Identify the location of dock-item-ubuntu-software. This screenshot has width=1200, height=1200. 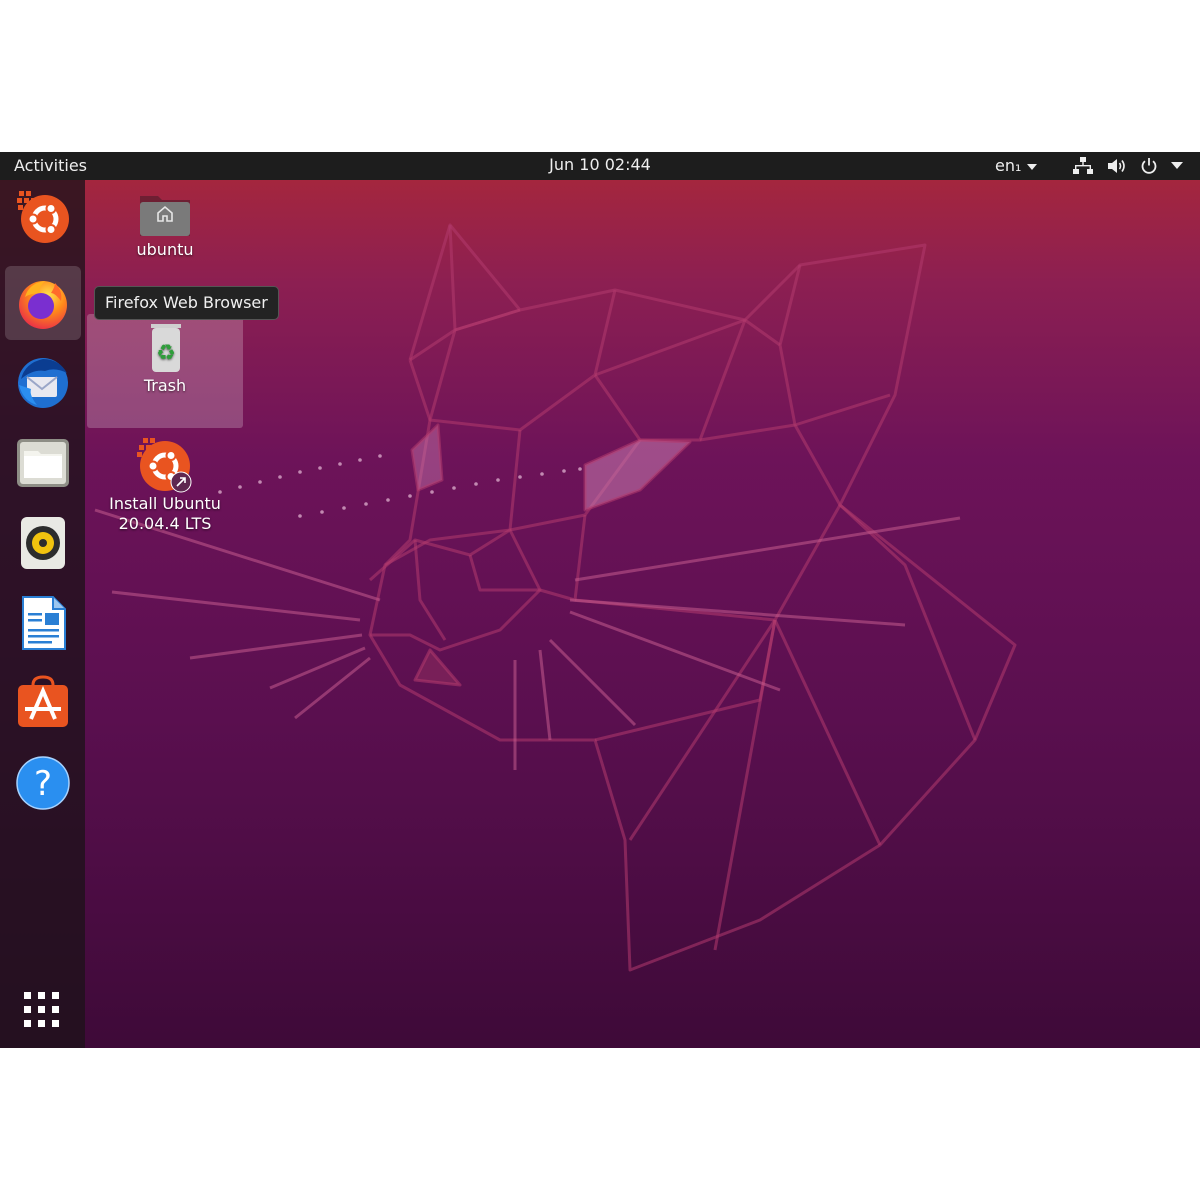
(43, 703).